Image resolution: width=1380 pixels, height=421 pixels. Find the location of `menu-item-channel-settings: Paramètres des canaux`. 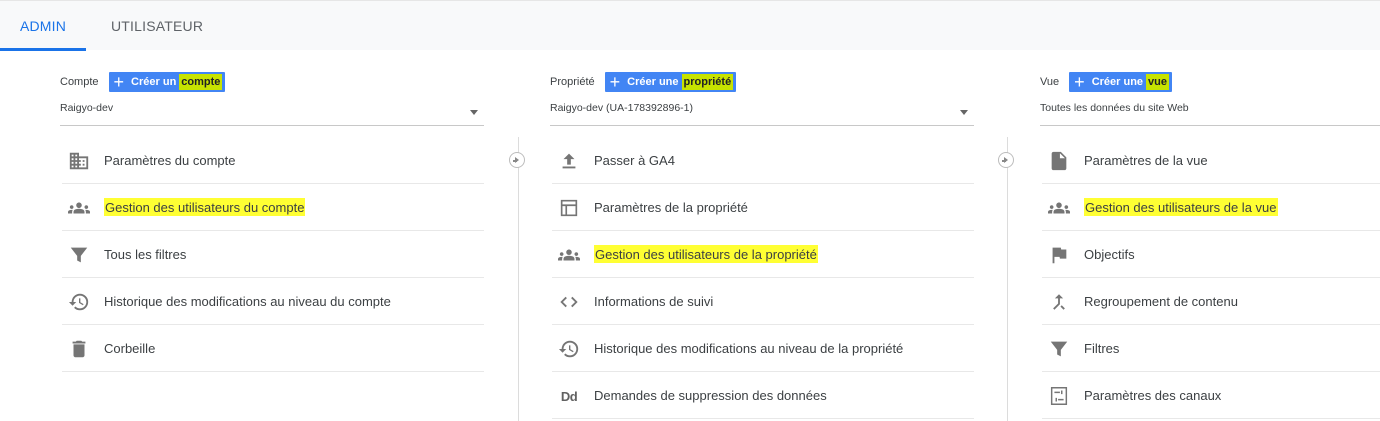

menu-item-channel-settings: Paramètres des canaux is located at coordinates (1211, 395).